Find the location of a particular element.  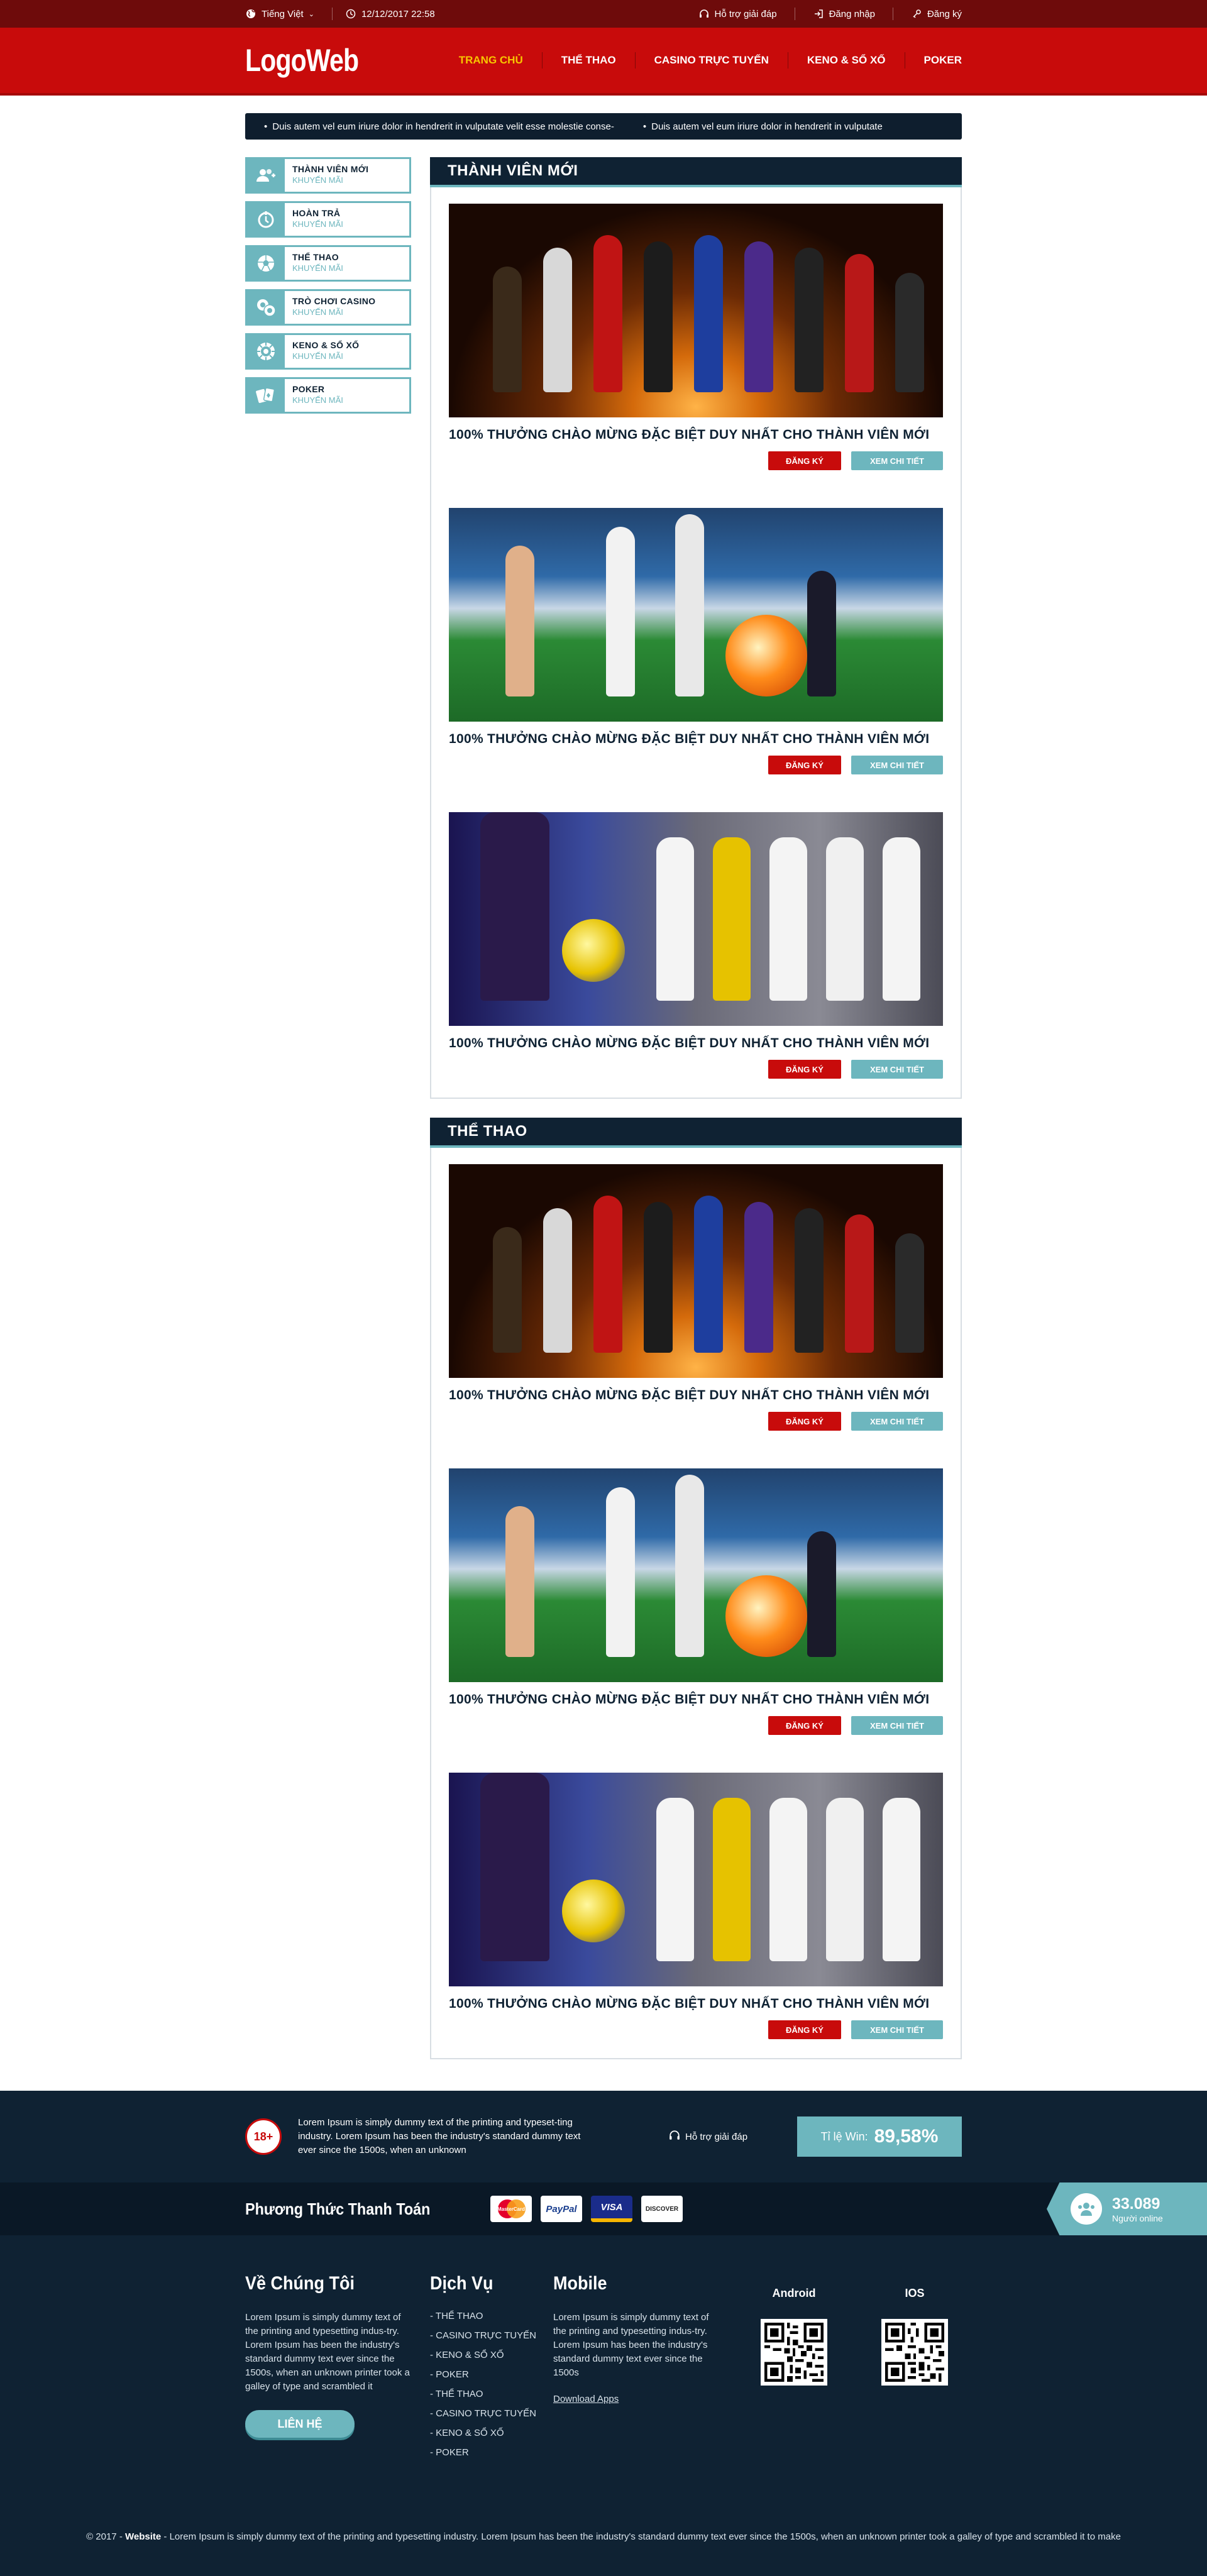

sidebar-item-casino: TRÒ CHƠI CASINO KHUYẾN MÃI is located at coordinates (328, 307).